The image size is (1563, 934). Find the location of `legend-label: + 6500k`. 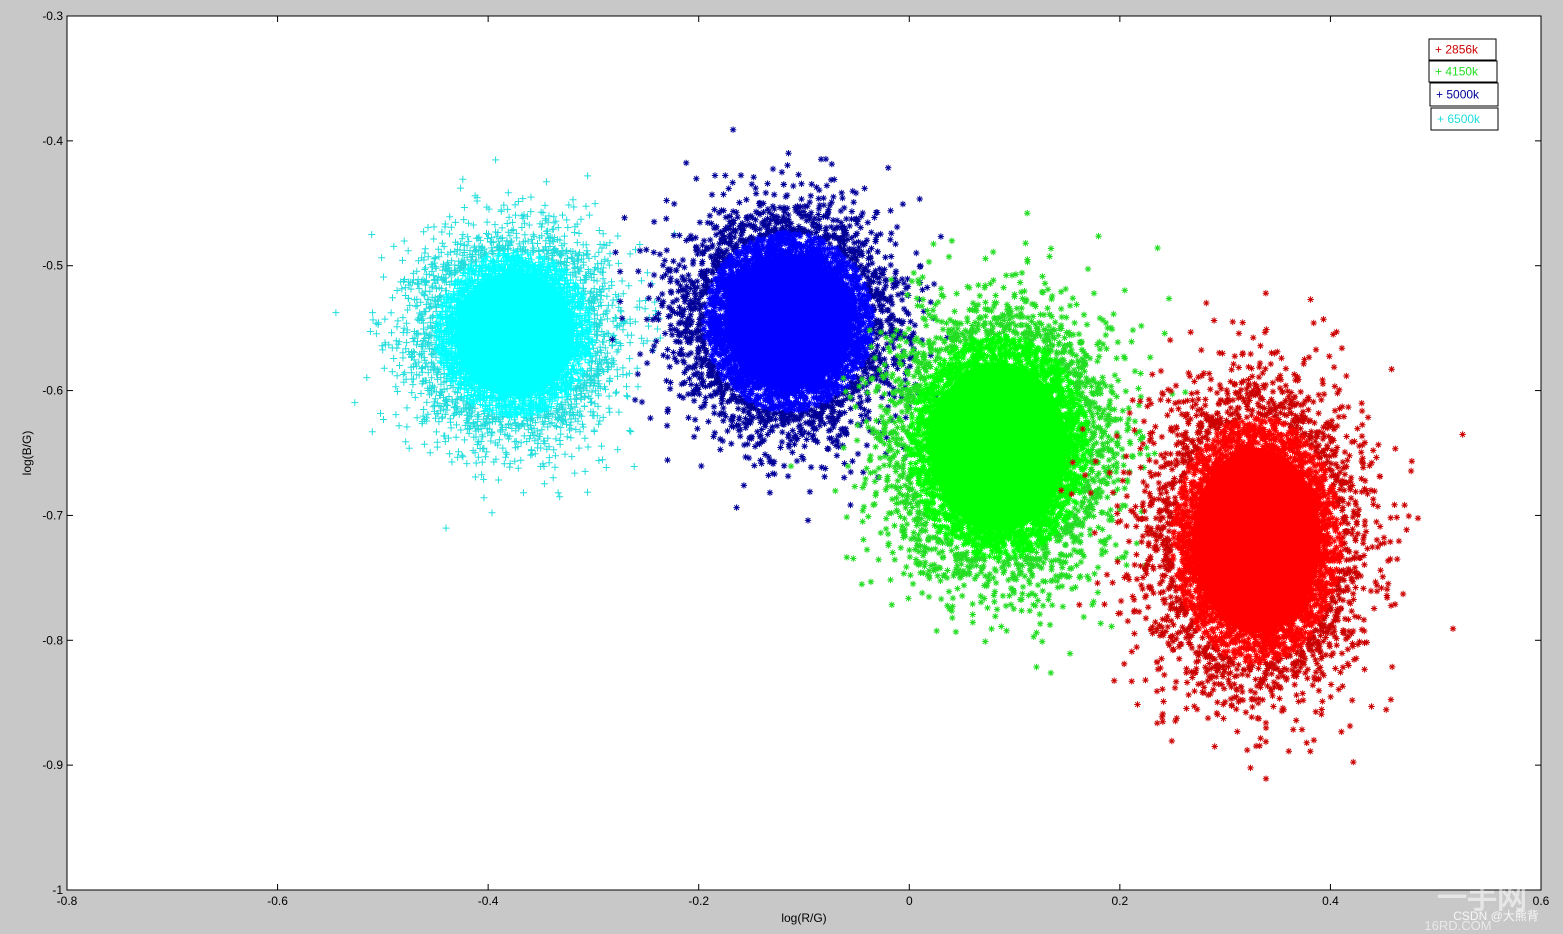

legend-label: + 6500k is located at coordinates (1459, 119).